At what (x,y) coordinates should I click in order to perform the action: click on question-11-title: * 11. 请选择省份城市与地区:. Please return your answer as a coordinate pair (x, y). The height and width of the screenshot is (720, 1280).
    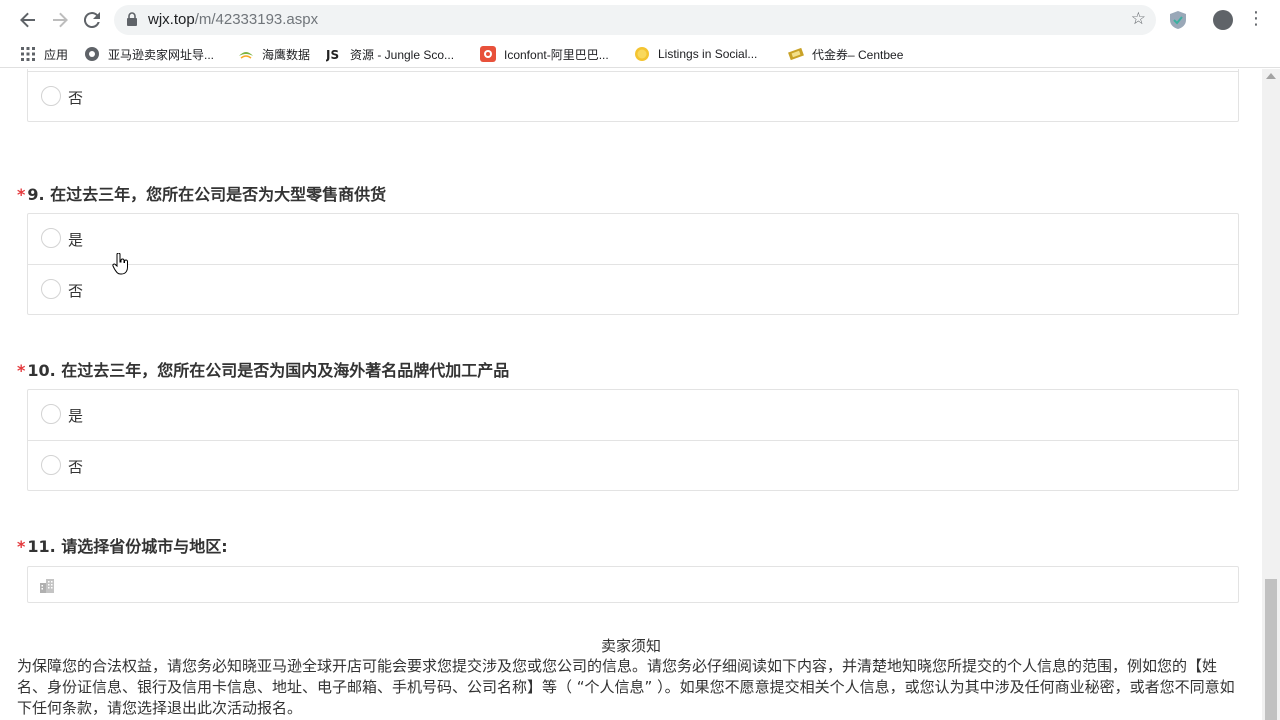
    Looking at the image, I should click on (122, 545).